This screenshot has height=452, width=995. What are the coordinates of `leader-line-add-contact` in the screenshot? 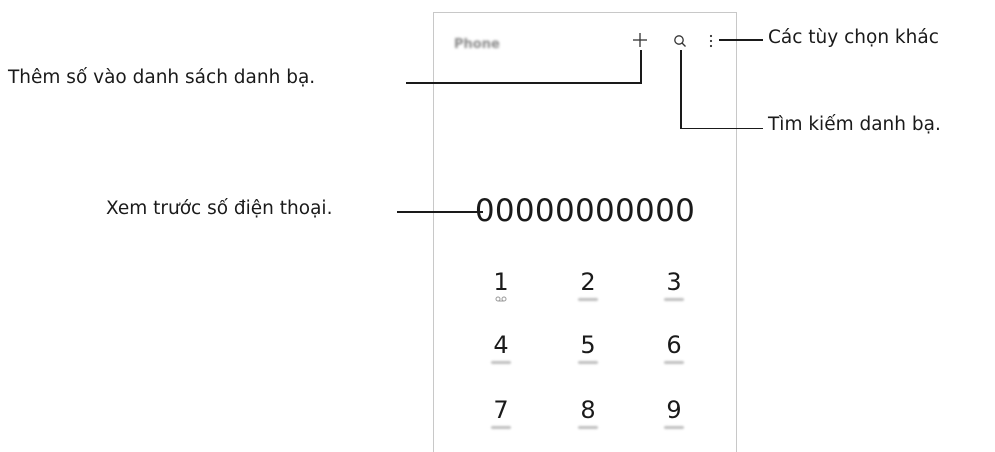 It's located at (523, 83).